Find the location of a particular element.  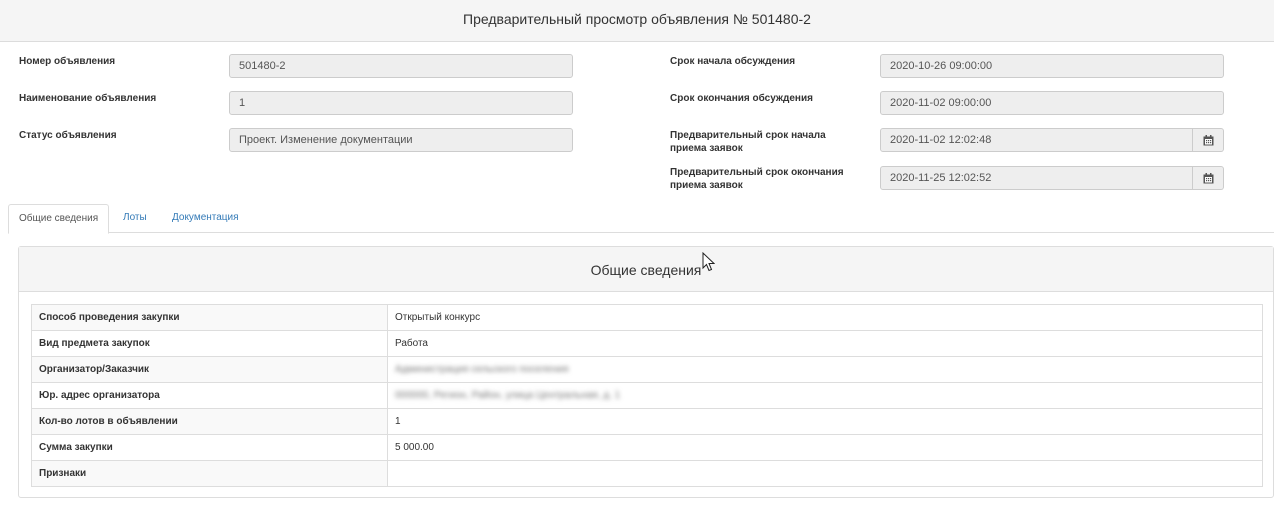

announcement-number-label: Номер объявления is located at coordinates (67, 61).